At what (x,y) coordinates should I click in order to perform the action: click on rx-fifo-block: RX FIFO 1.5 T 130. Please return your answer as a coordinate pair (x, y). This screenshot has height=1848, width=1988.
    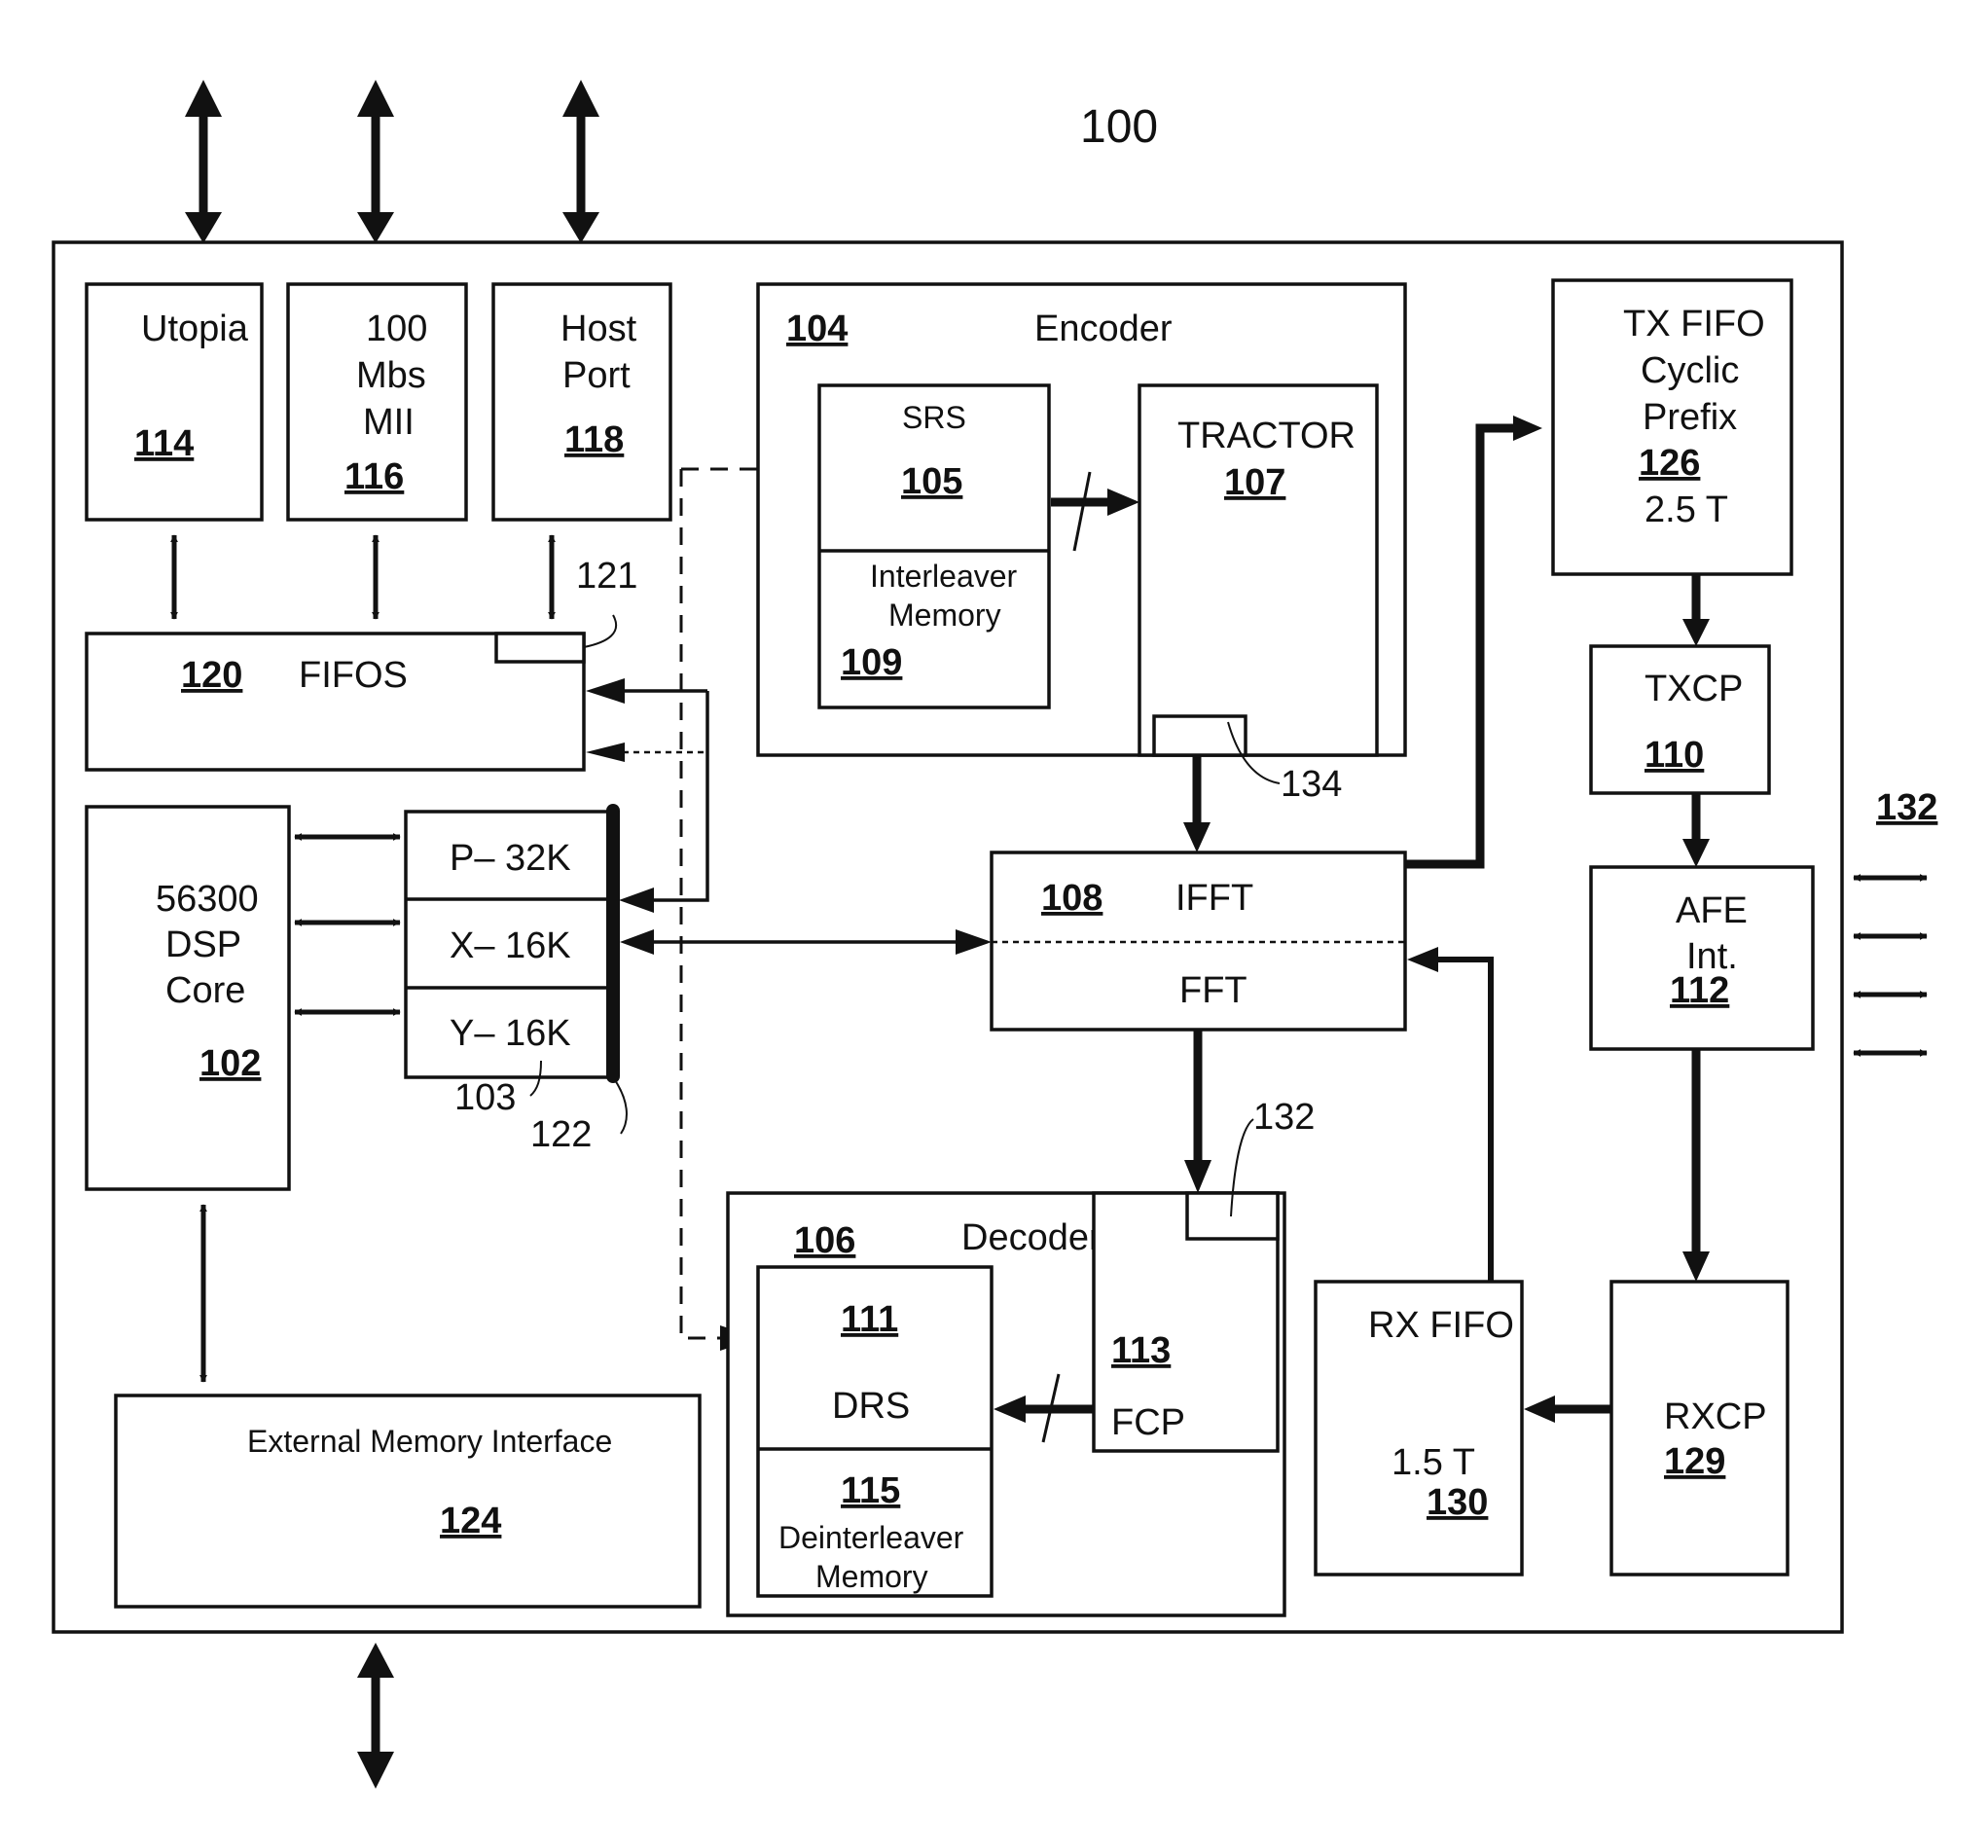
    Looking at the image, I should click on (1419, 1428).